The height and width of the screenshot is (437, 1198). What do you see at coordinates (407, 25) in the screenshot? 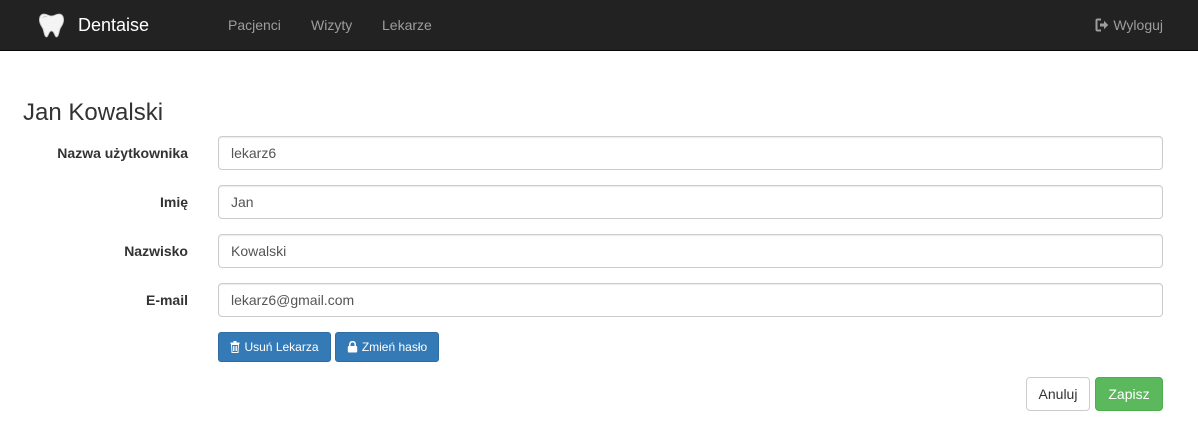
I see `nav-link-lekarze: Lekarze` at bounding box center [407, 25].